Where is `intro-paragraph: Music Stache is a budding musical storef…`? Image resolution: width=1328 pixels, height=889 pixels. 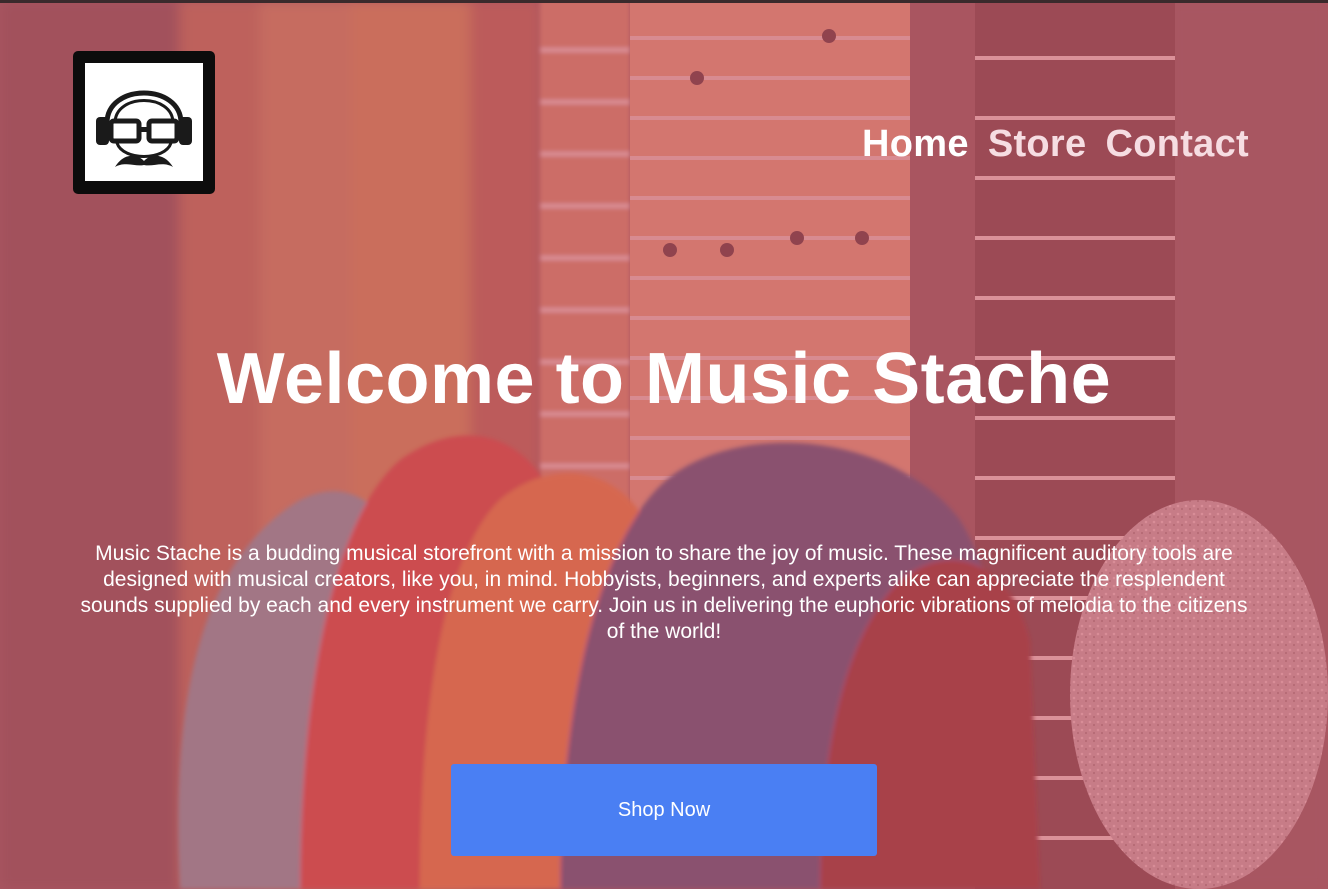 intro-paragraph: Music Stache is a budding musical storef… is located at coordinates (664, 592).